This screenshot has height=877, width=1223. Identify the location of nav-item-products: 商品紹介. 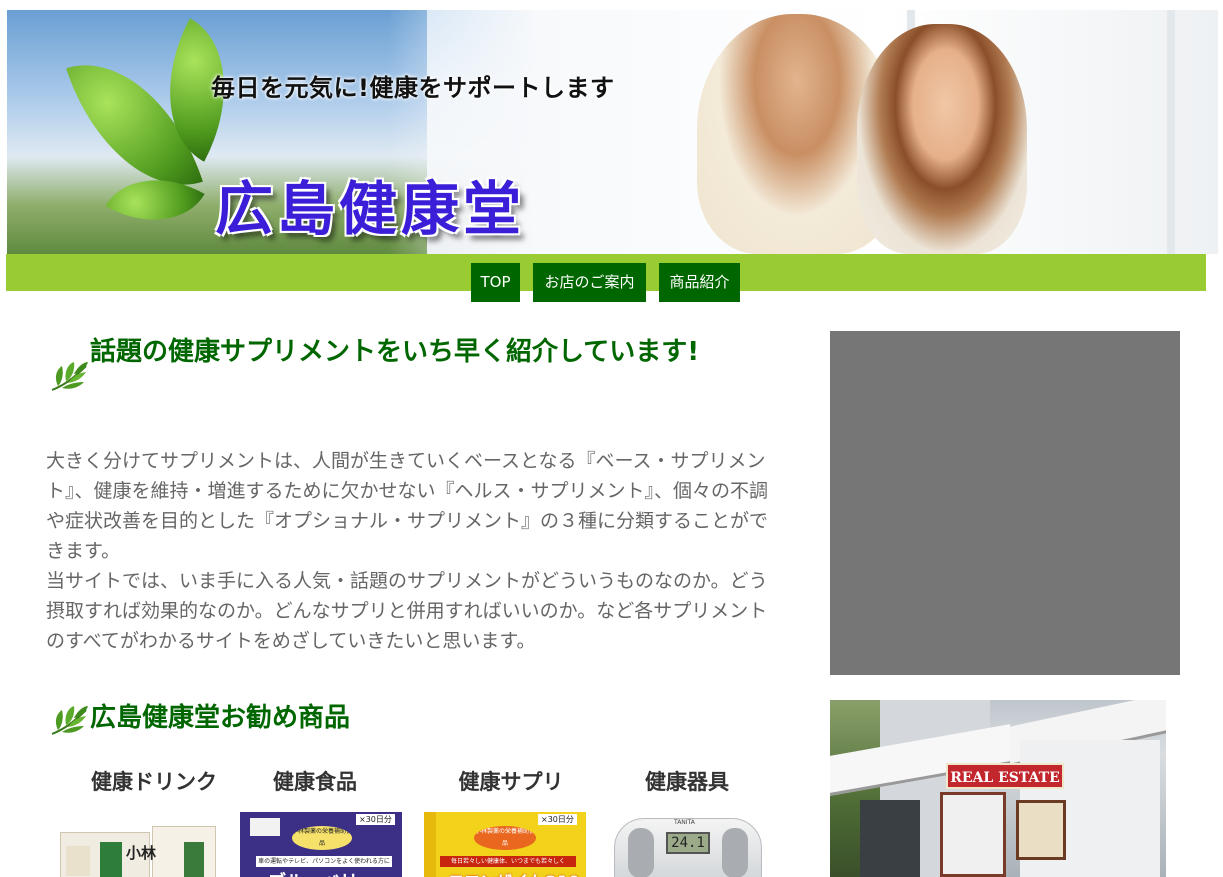
(699, 282).